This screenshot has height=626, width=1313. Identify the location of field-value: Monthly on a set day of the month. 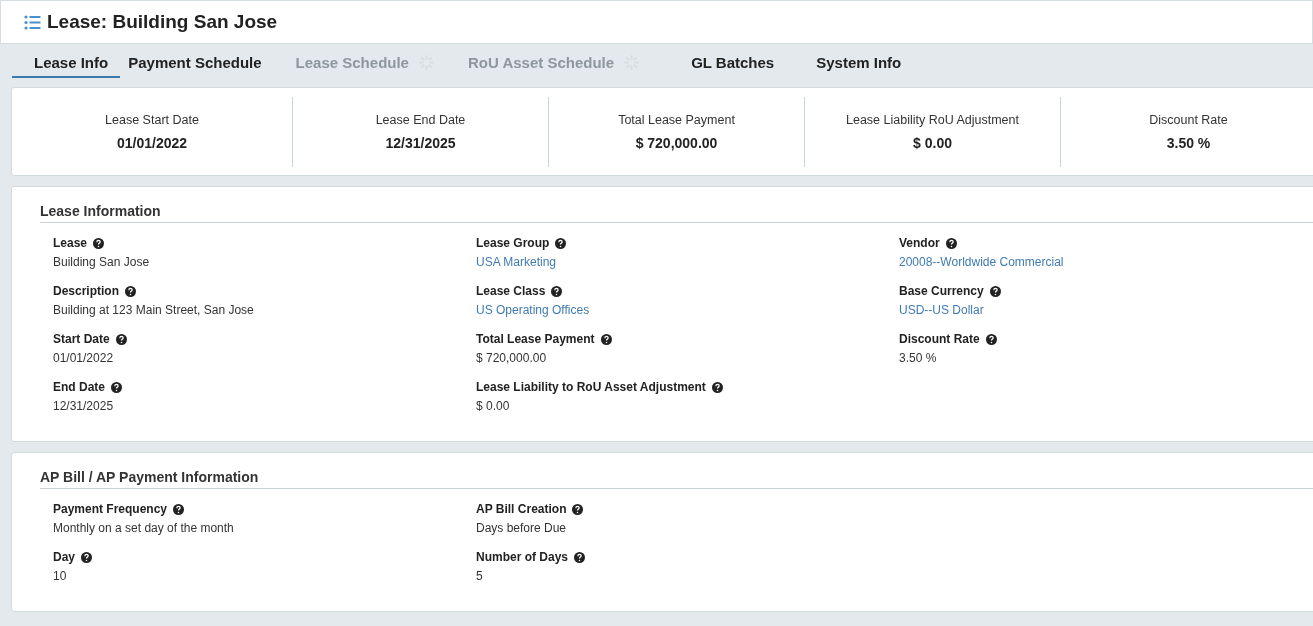
(143, 528).